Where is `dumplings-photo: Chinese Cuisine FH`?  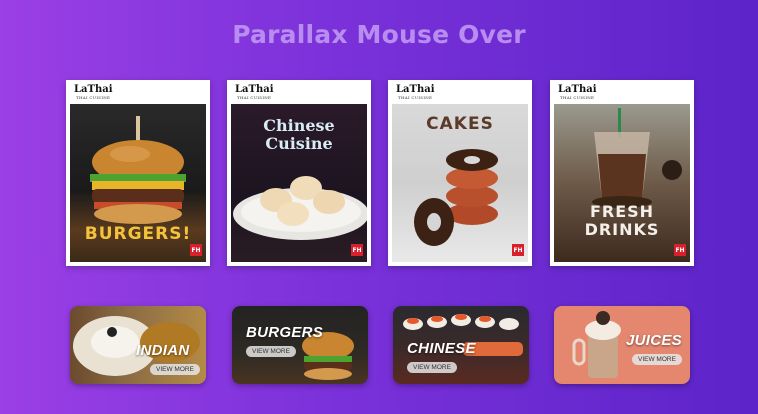 dumplings-photo: Chinese Cuisine FH is located at coordinates (299, 183).